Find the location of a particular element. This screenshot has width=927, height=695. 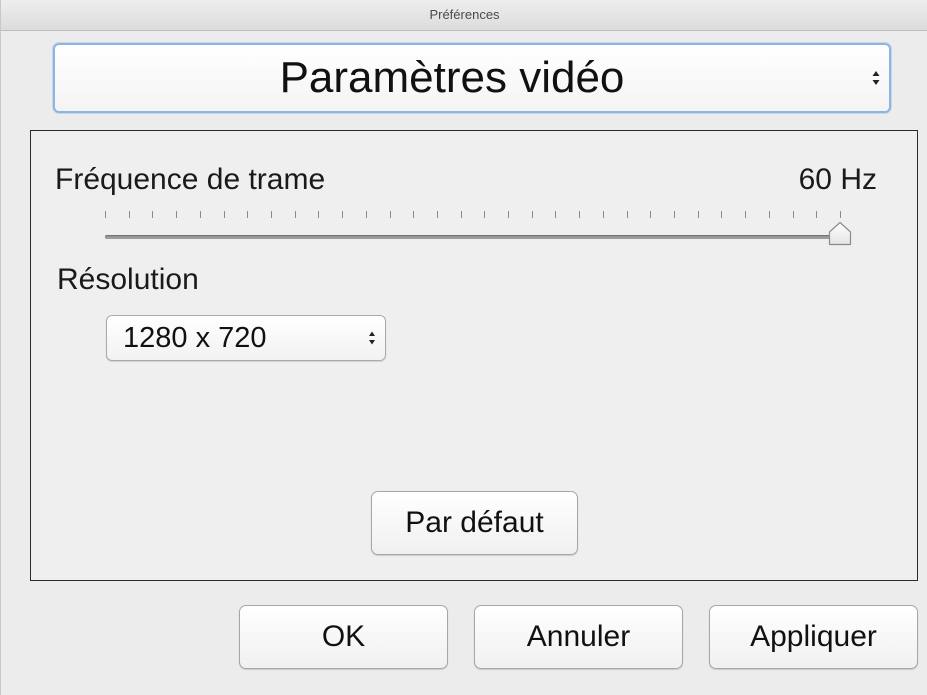

slider-thumb is located at coordinates (840, 234).